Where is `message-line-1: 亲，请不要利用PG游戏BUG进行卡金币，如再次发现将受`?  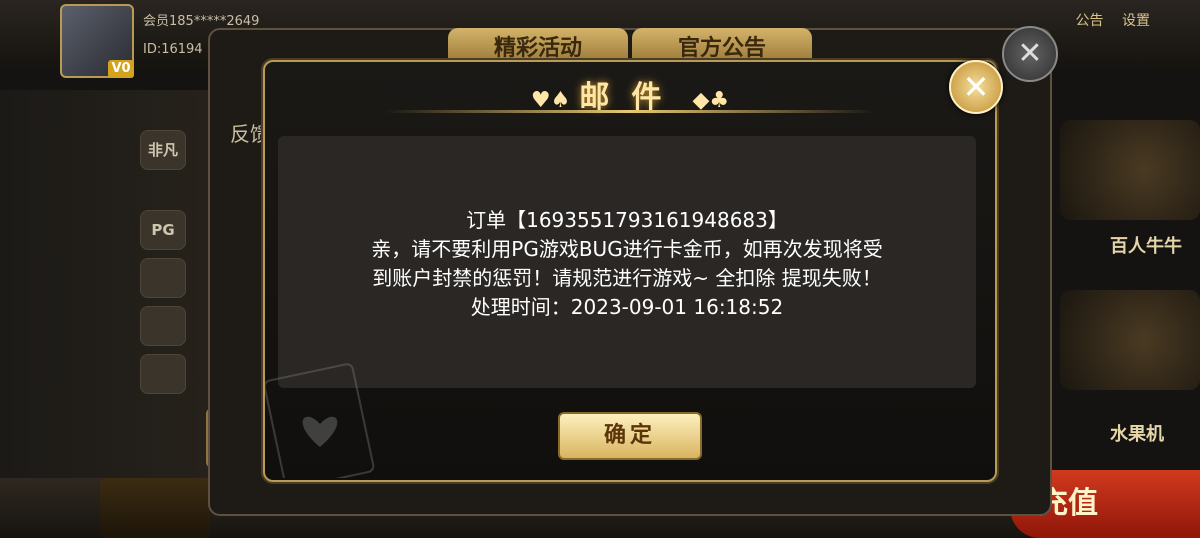 message-line-1: 亲，请不要利用PG游戏BUG进行卡金币，如再次发现将受 is located at coordinates (627, 249).